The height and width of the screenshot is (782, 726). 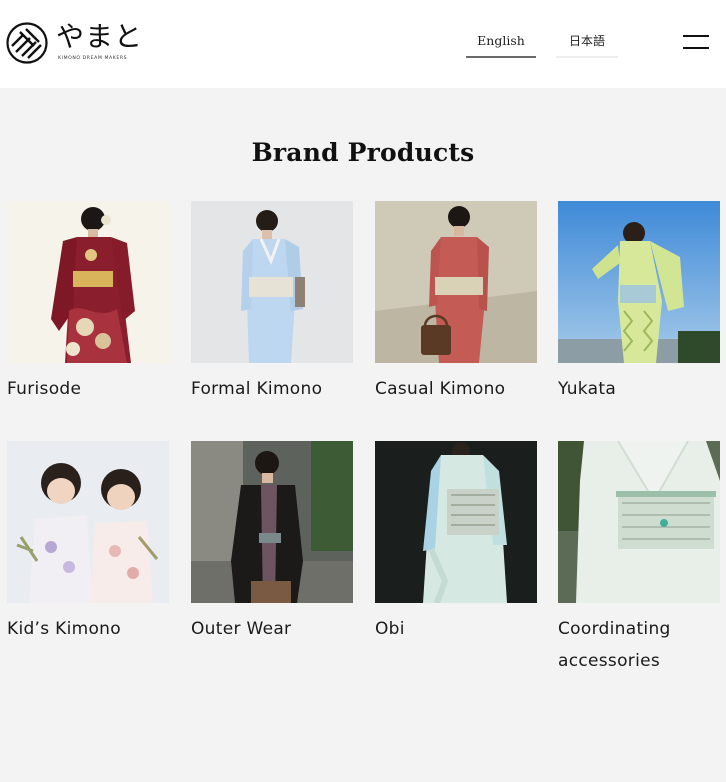 What do you see at coordinates (639, 522) in the screenshot?
I see `product-image-coordinating-accessories` at bounding box center [639, 522].